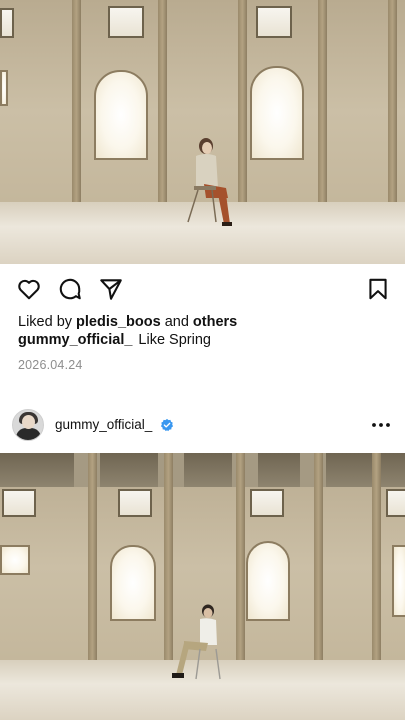 The height and width of the screenshot is (720, 405). Describe the element at coordinates (29, 289) in the screenshot. I see `heart-icon` at that location.